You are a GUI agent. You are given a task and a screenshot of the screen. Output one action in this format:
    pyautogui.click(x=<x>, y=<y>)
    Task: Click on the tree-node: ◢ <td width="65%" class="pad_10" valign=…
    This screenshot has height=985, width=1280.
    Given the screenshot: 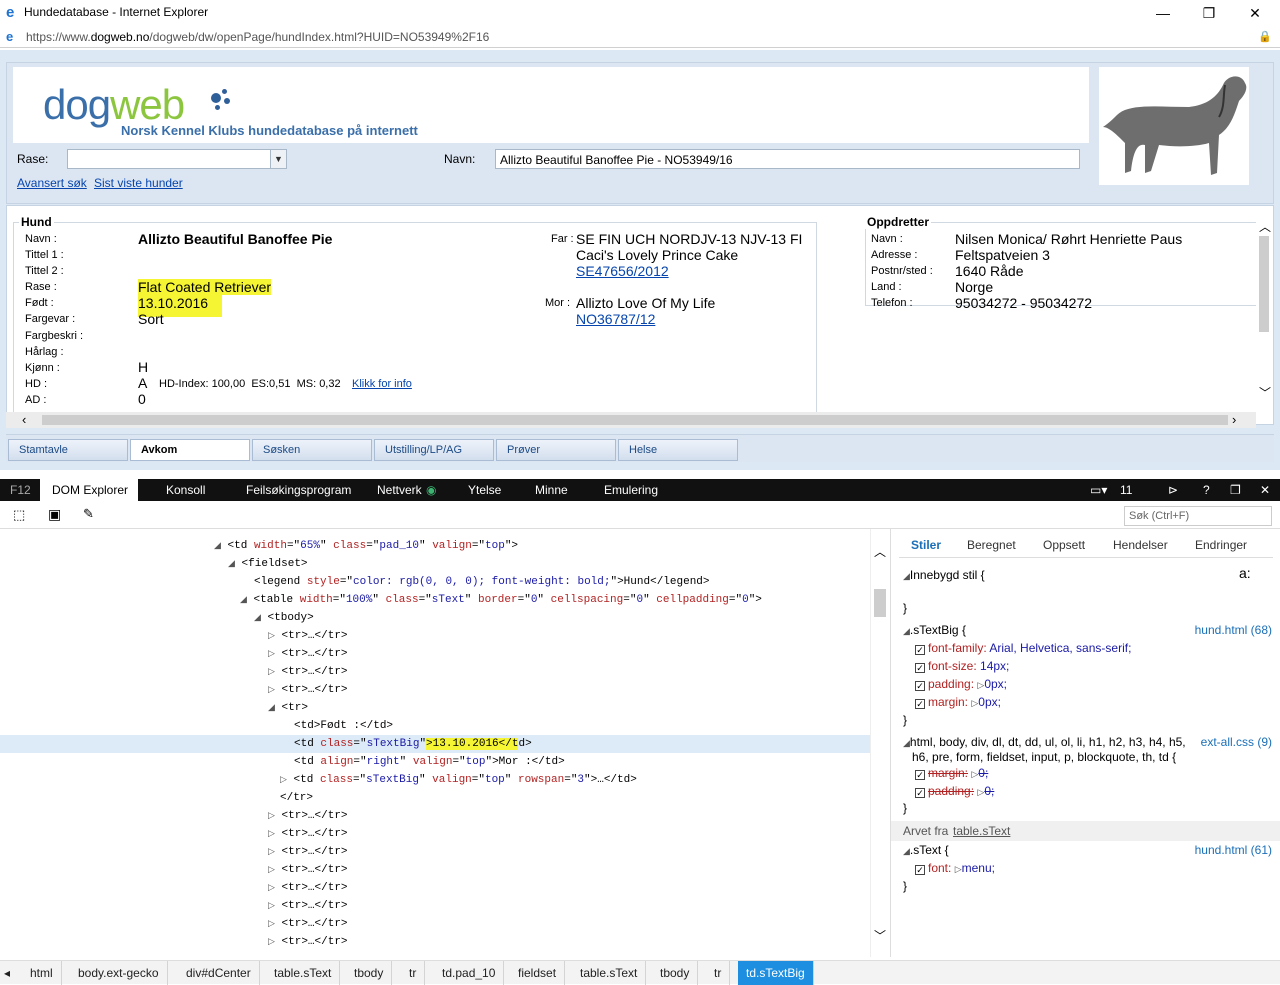 What is the action you would take?
    pyautogui.click(x=366, y=546)
    